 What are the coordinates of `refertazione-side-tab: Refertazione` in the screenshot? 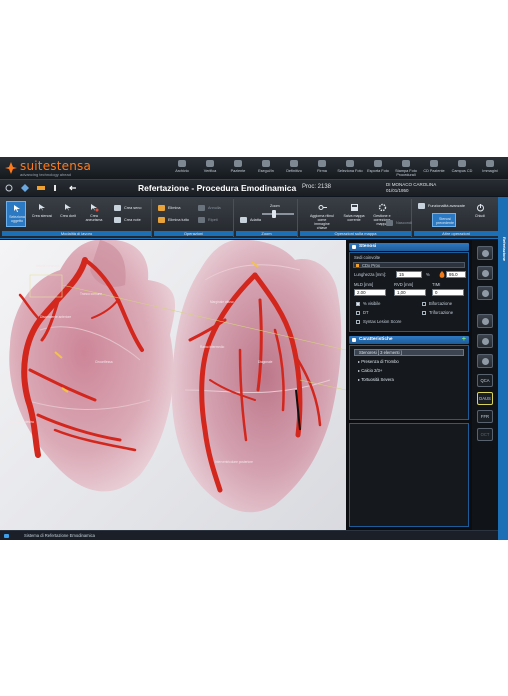 It's located at (503, 368).